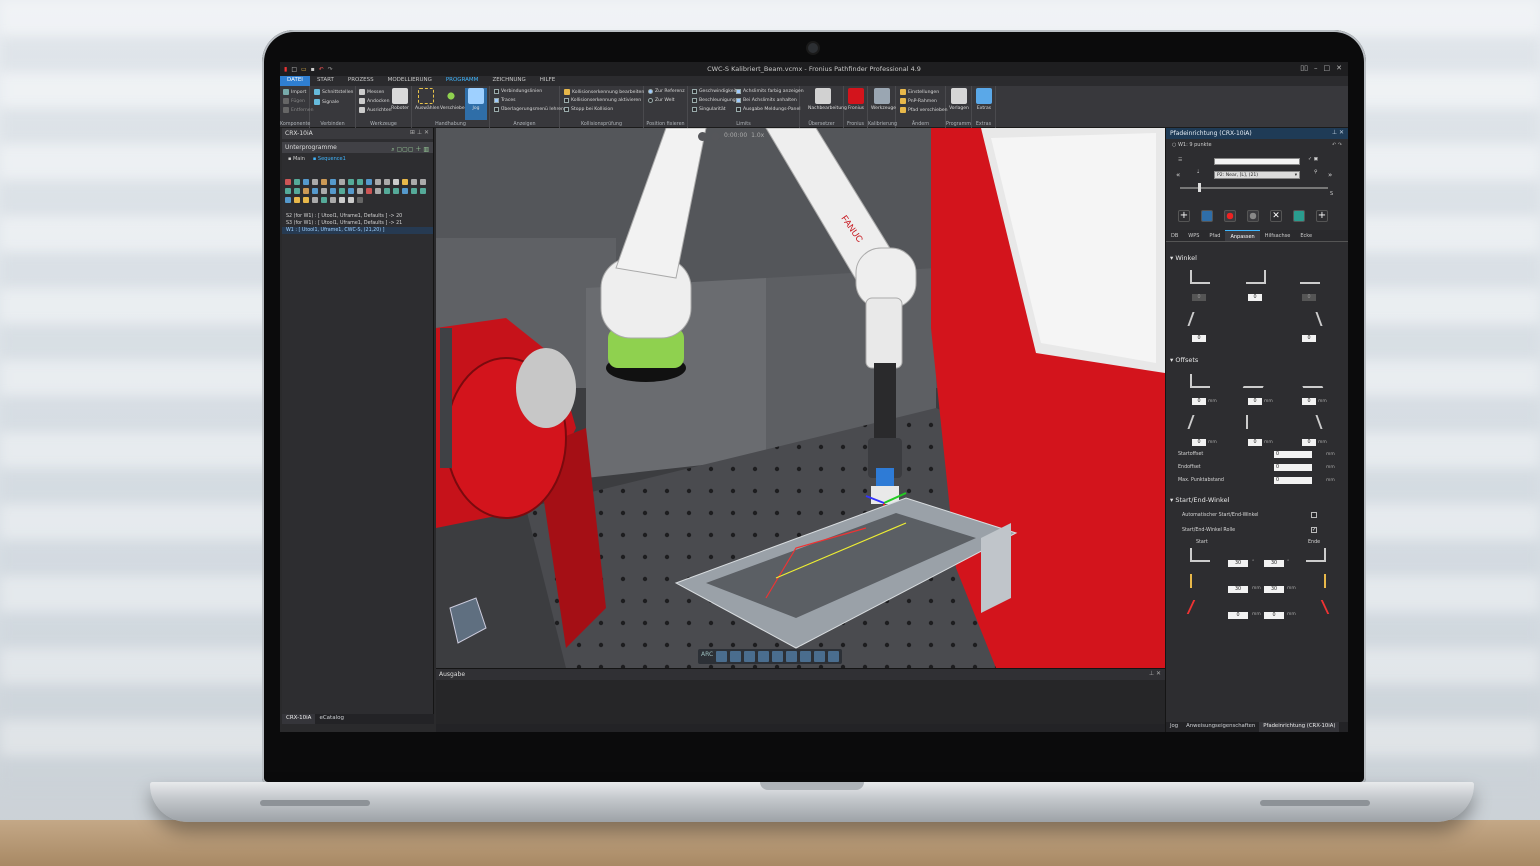  What do you see at coordinates (1293, 480) in the screenshot?
I see `max-punktabstand-field: 0` at bounding box center [1293, 480].